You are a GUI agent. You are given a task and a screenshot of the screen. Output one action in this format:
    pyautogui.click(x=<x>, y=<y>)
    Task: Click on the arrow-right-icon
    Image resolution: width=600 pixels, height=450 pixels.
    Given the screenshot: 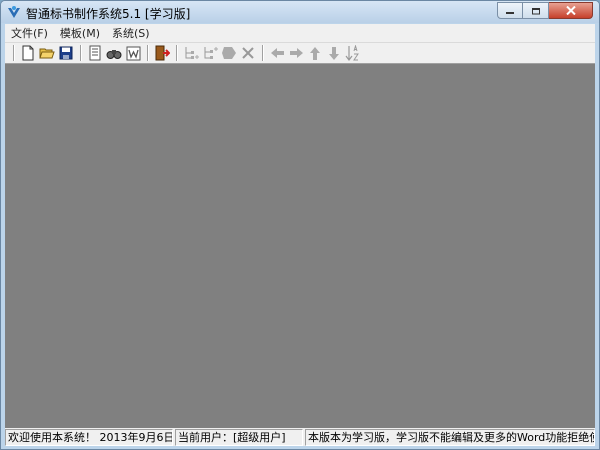 What is the action you would take?
    pyautogui.click(x=296, y=53)
    